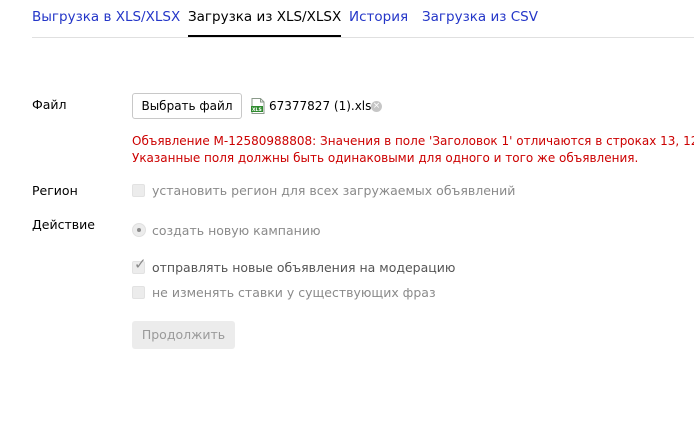  I want to click on file-name: 67377827 (1).xls, so click(320, 106).